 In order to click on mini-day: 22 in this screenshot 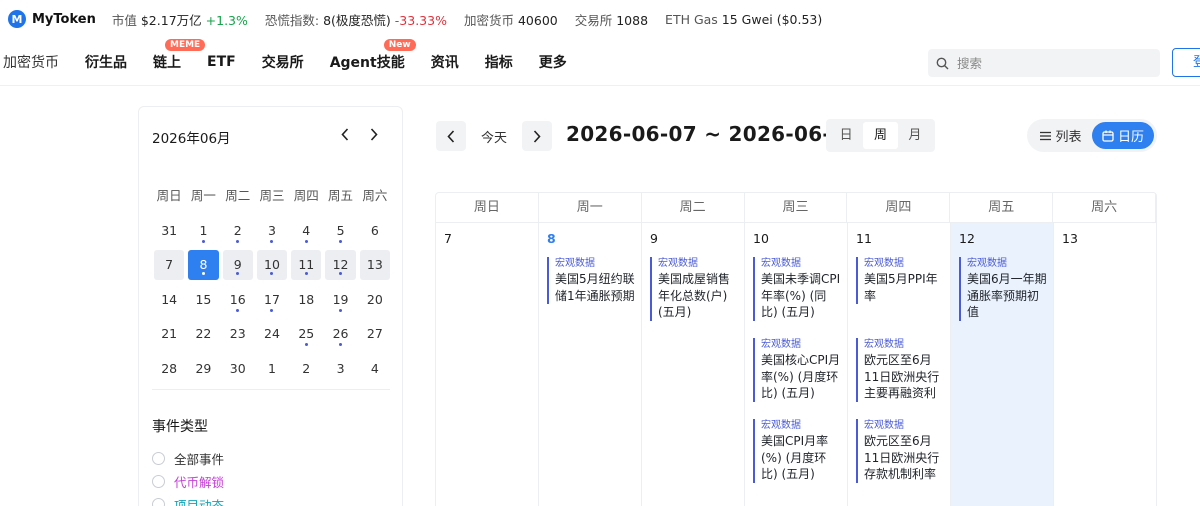, I will do `click(203, 334)`.